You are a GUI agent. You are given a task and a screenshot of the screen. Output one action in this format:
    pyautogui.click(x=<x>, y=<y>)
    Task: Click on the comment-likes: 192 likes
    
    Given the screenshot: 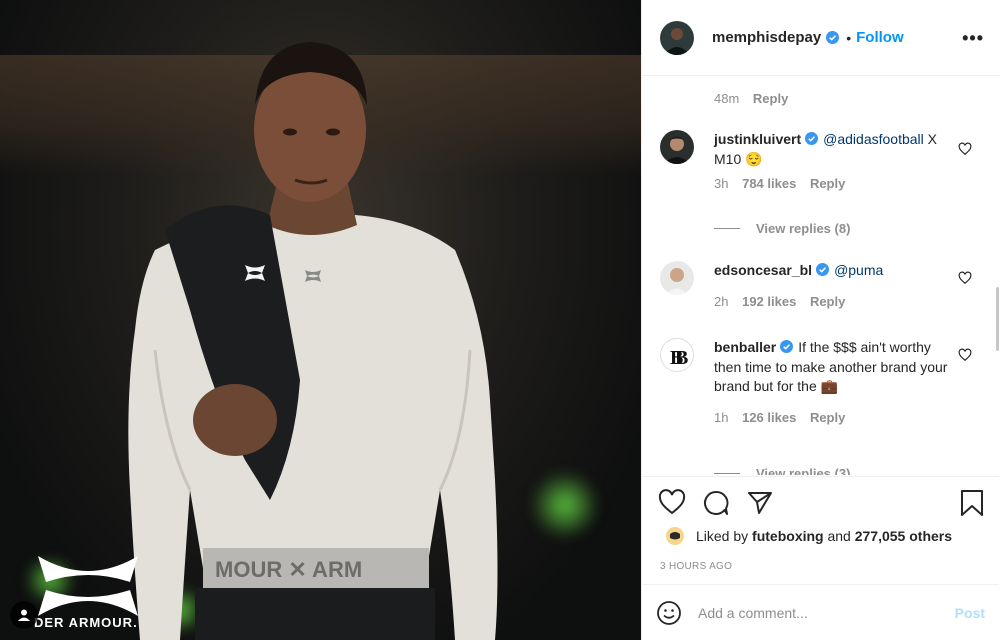 What is the action you would take?
    pyautogui.click(x=769, y=301)
    